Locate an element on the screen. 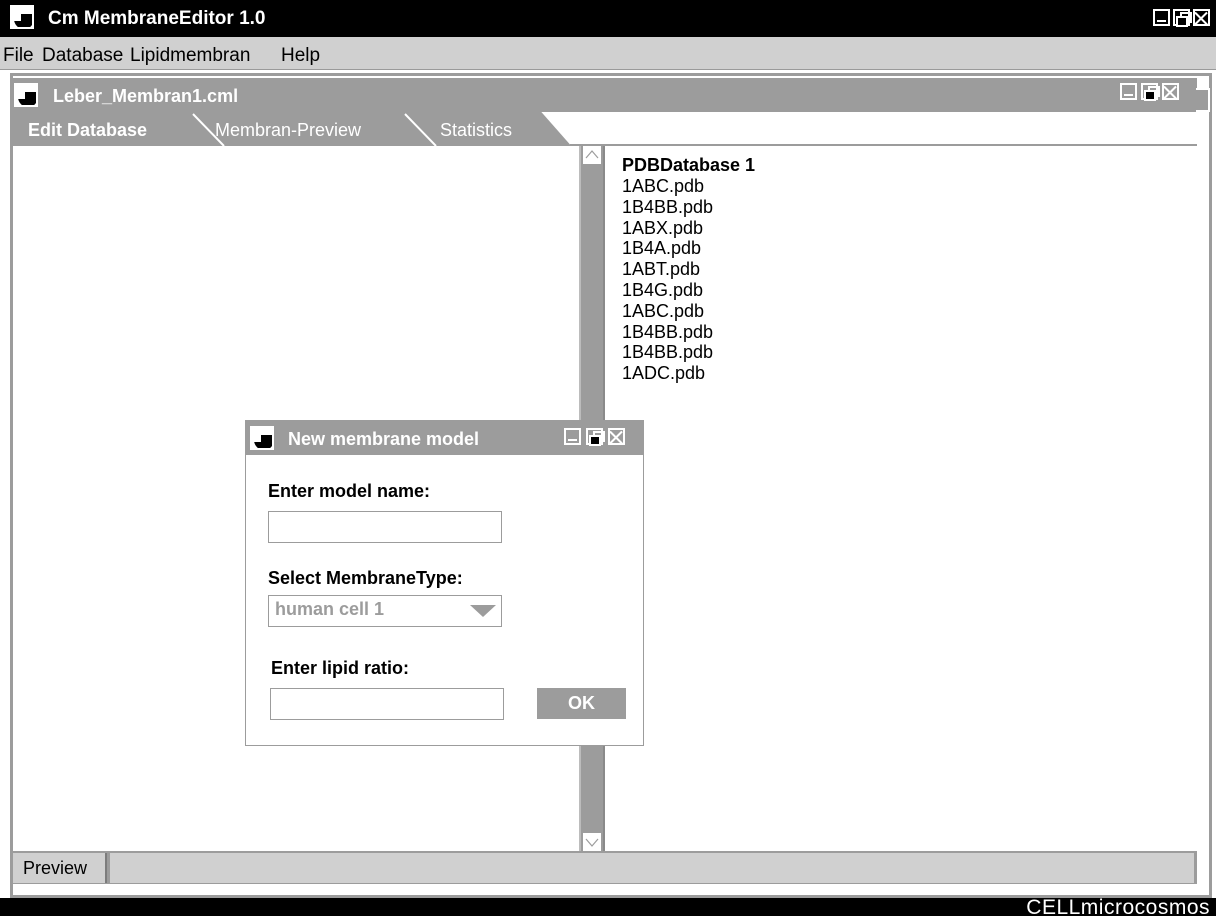 The image size is (1216, 916). ok-button: OK is located at coordinates (581, 703).